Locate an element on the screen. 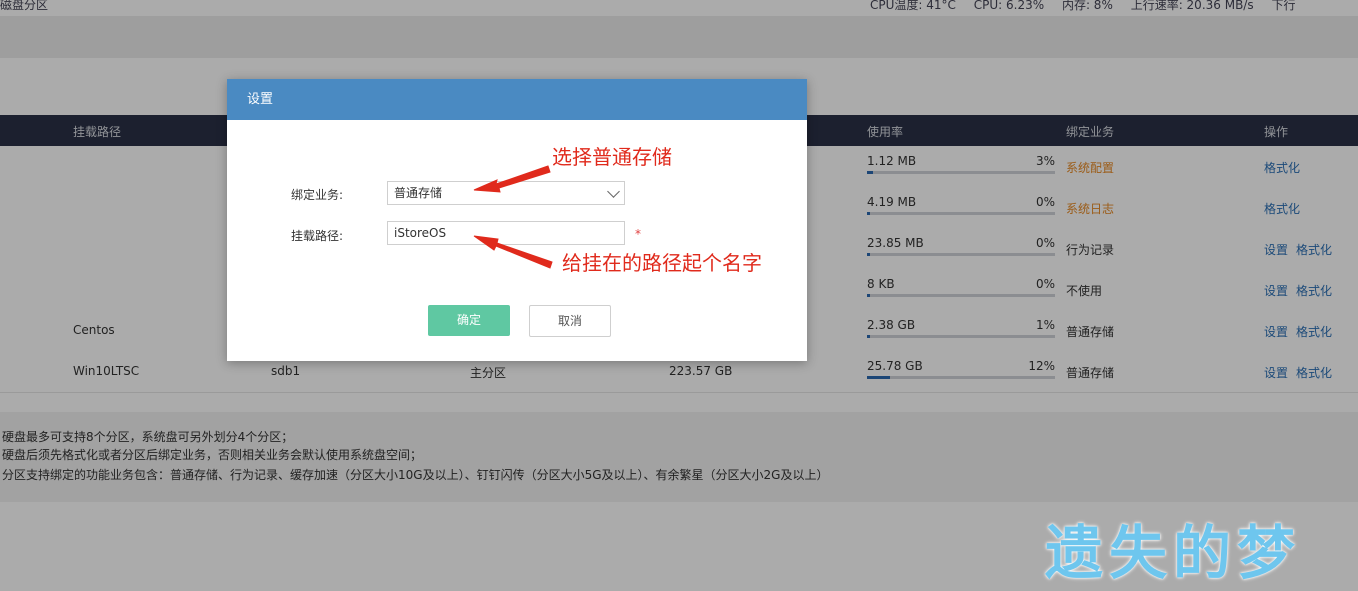 Image resolution: width=1358 pixels, height=591 pixels. chevron-down-icon is located at coordinates (613, 191).